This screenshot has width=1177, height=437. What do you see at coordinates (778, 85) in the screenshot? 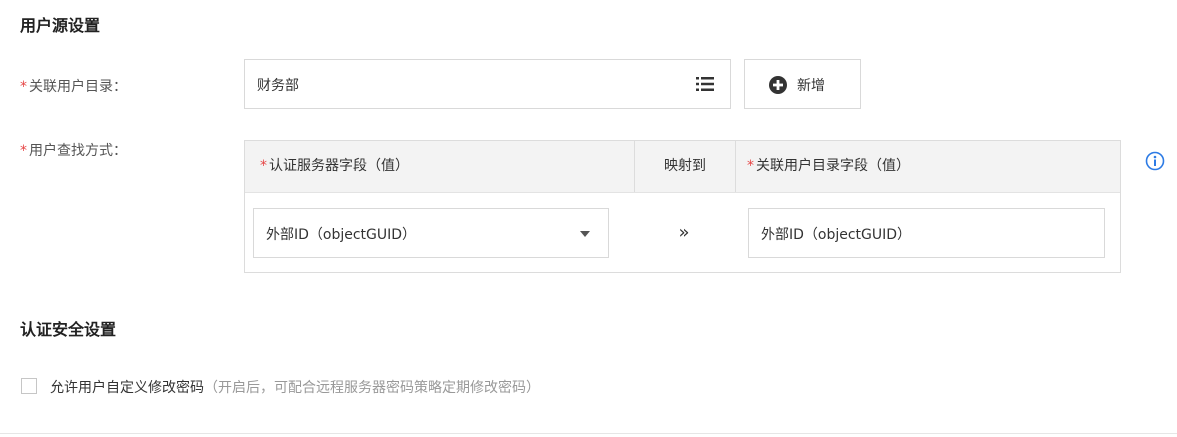
I see `plus-circle-icon` at bounding box center [778, 85].